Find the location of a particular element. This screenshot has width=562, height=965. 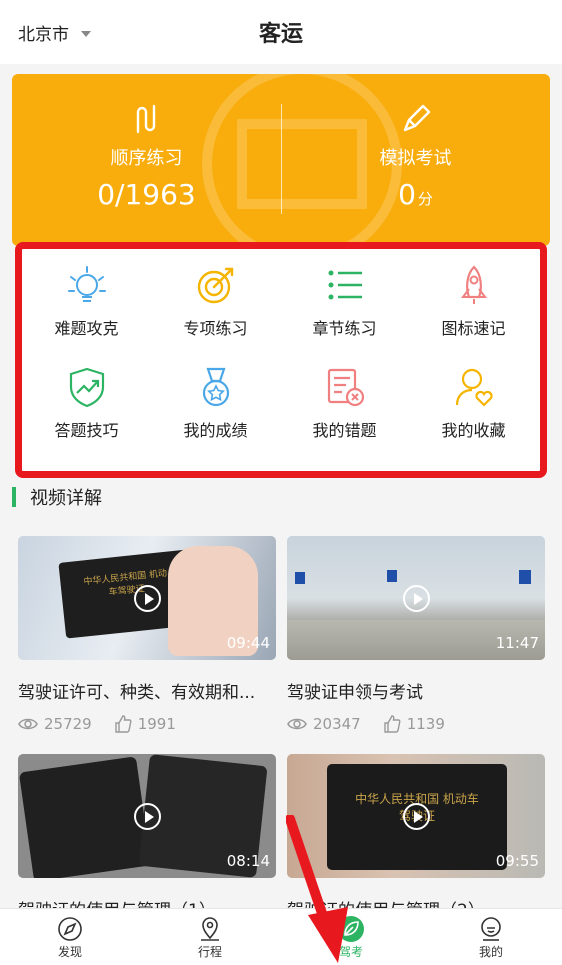

video-duration: 09:55 is located at coordinates (517, 861).